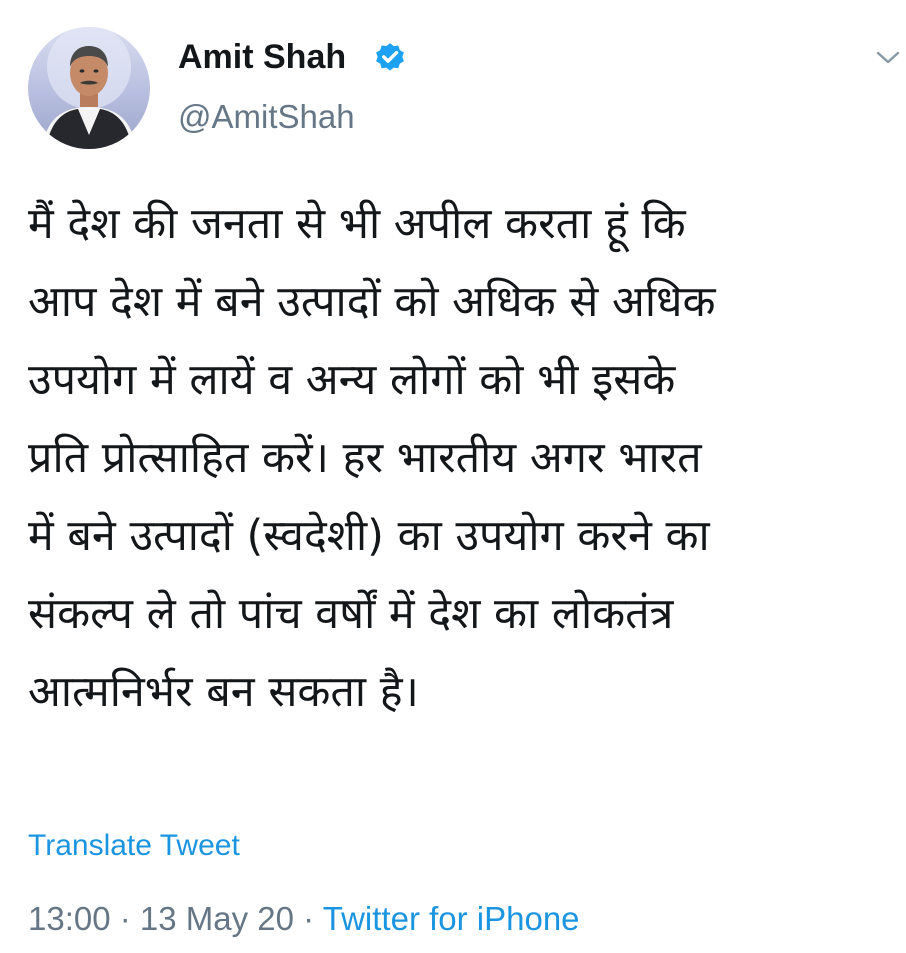 The width and height of the screenshot is (906, 953). I want to click on avatar-photo, so click(89, 88).